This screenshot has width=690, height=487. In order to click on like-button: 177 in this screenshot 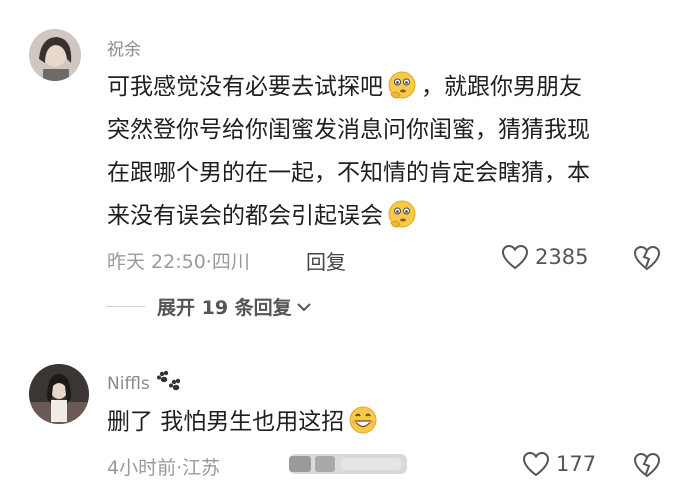, I will do `click(559, 464)`.